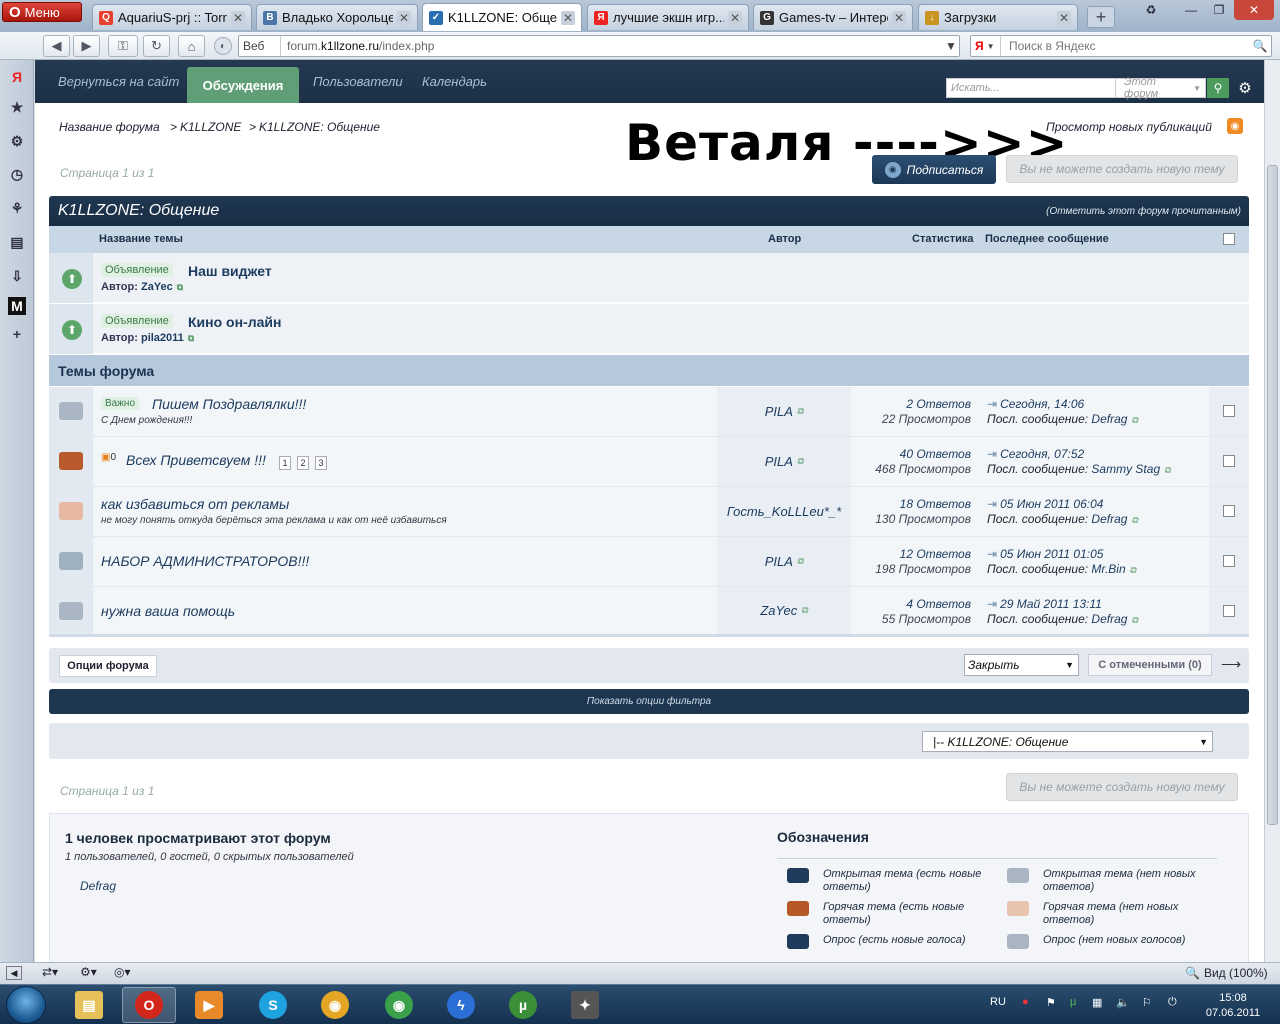 This screenshot has width=1280, height=1024. Describe the element at coordinates (17, 208) in the screenshot. I see `unite-icon: ⚘` at that location.